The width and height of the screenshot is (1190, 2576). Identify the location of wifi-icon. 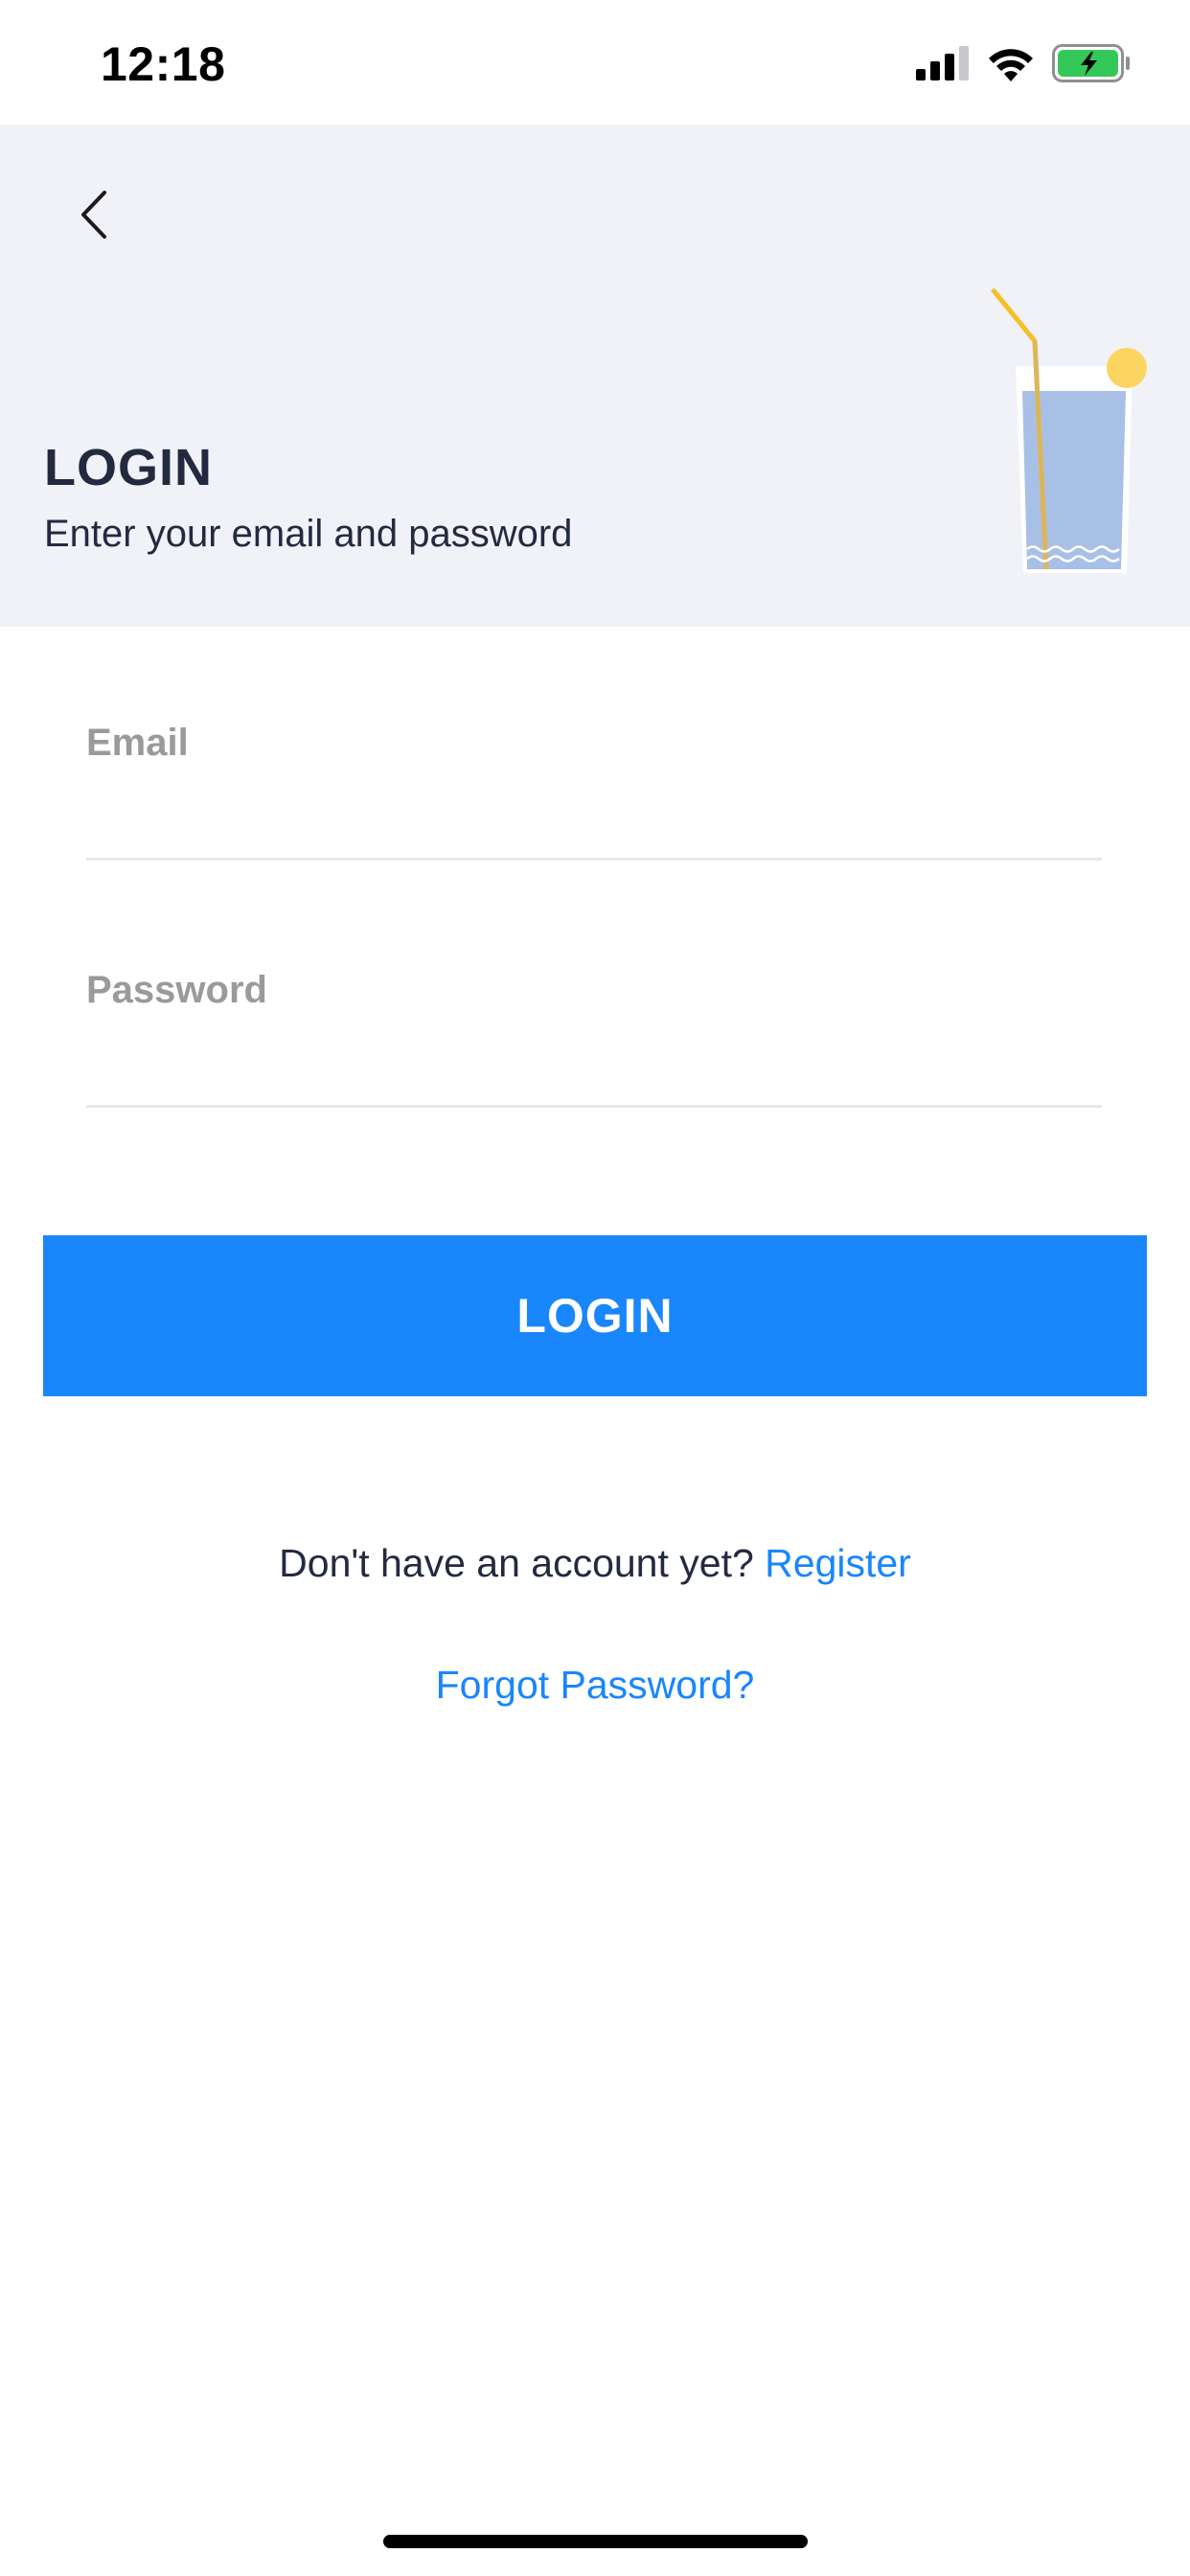
(1011, 65).